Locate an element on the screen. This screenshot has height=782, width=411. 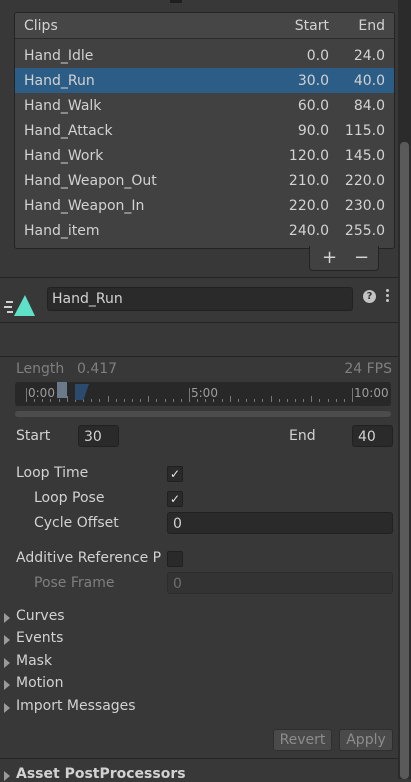
timeline-ruler: 0:00 5:00 10:00 is located at coordinates (203, 394).